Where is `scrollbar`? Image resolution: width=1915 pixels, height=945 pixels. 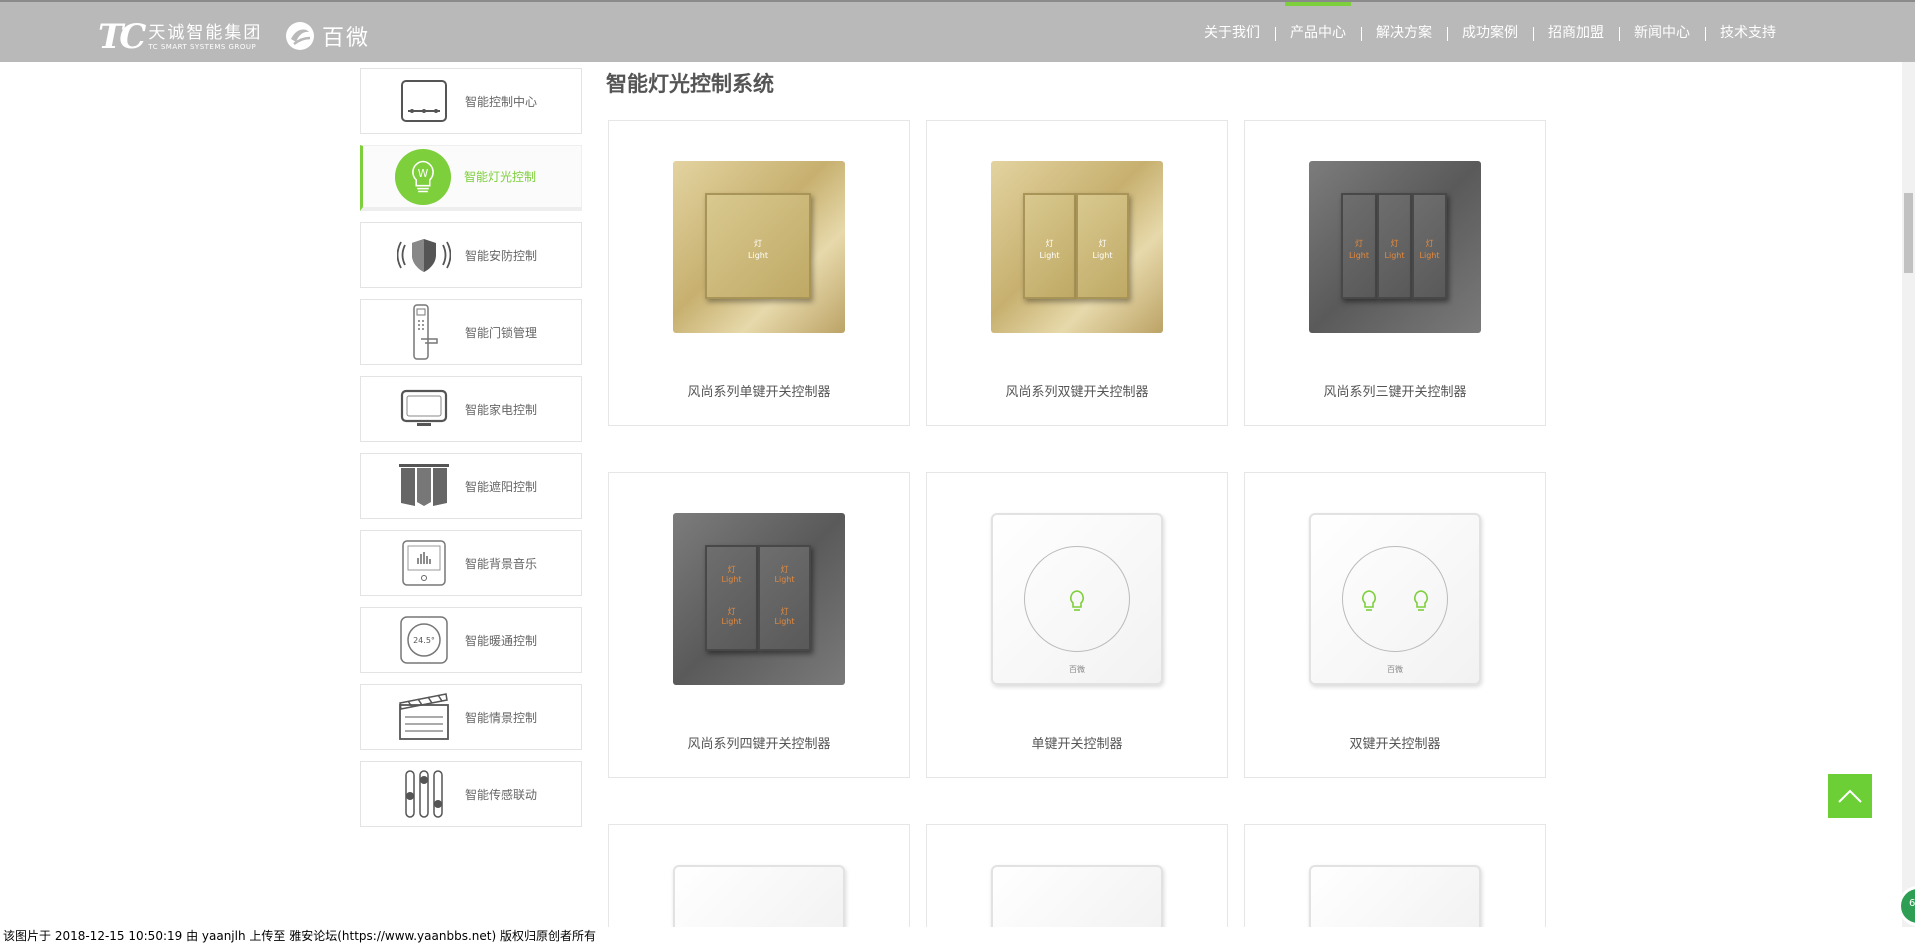
scrollbar is located at coordinates (1908, 494).